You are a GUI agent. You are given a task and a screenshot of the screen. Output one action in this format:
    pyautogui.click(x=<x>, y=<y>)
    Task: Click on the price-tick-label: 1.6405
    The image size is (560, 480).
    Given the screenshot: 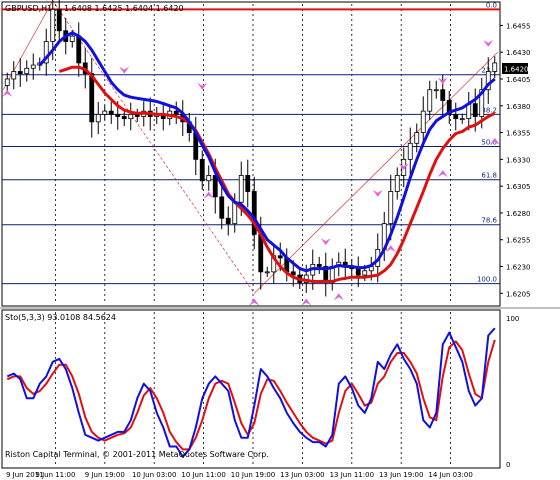 What is the action you would take?
    pyautogui.click(x=518, y=80)
    